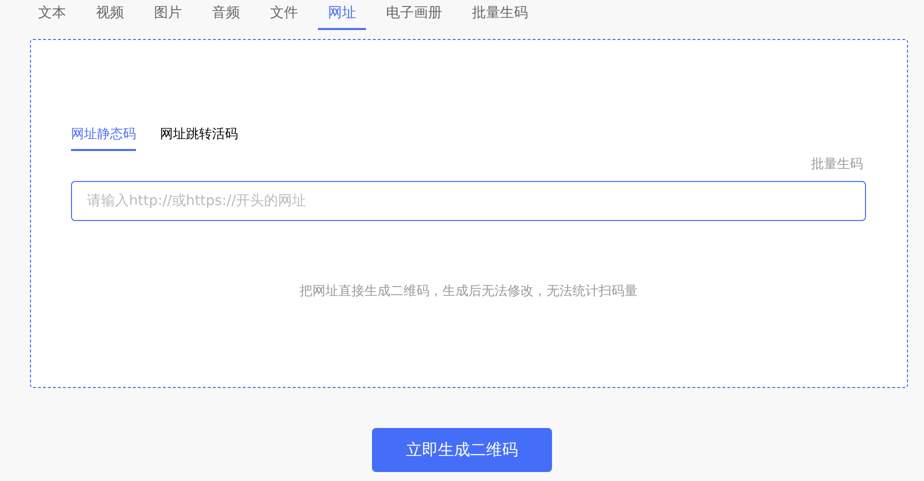 Image resolution: width=924 pixels, height=481 pixels. I want to click on generate-button: 立即生成二维码, so click(462, 450).